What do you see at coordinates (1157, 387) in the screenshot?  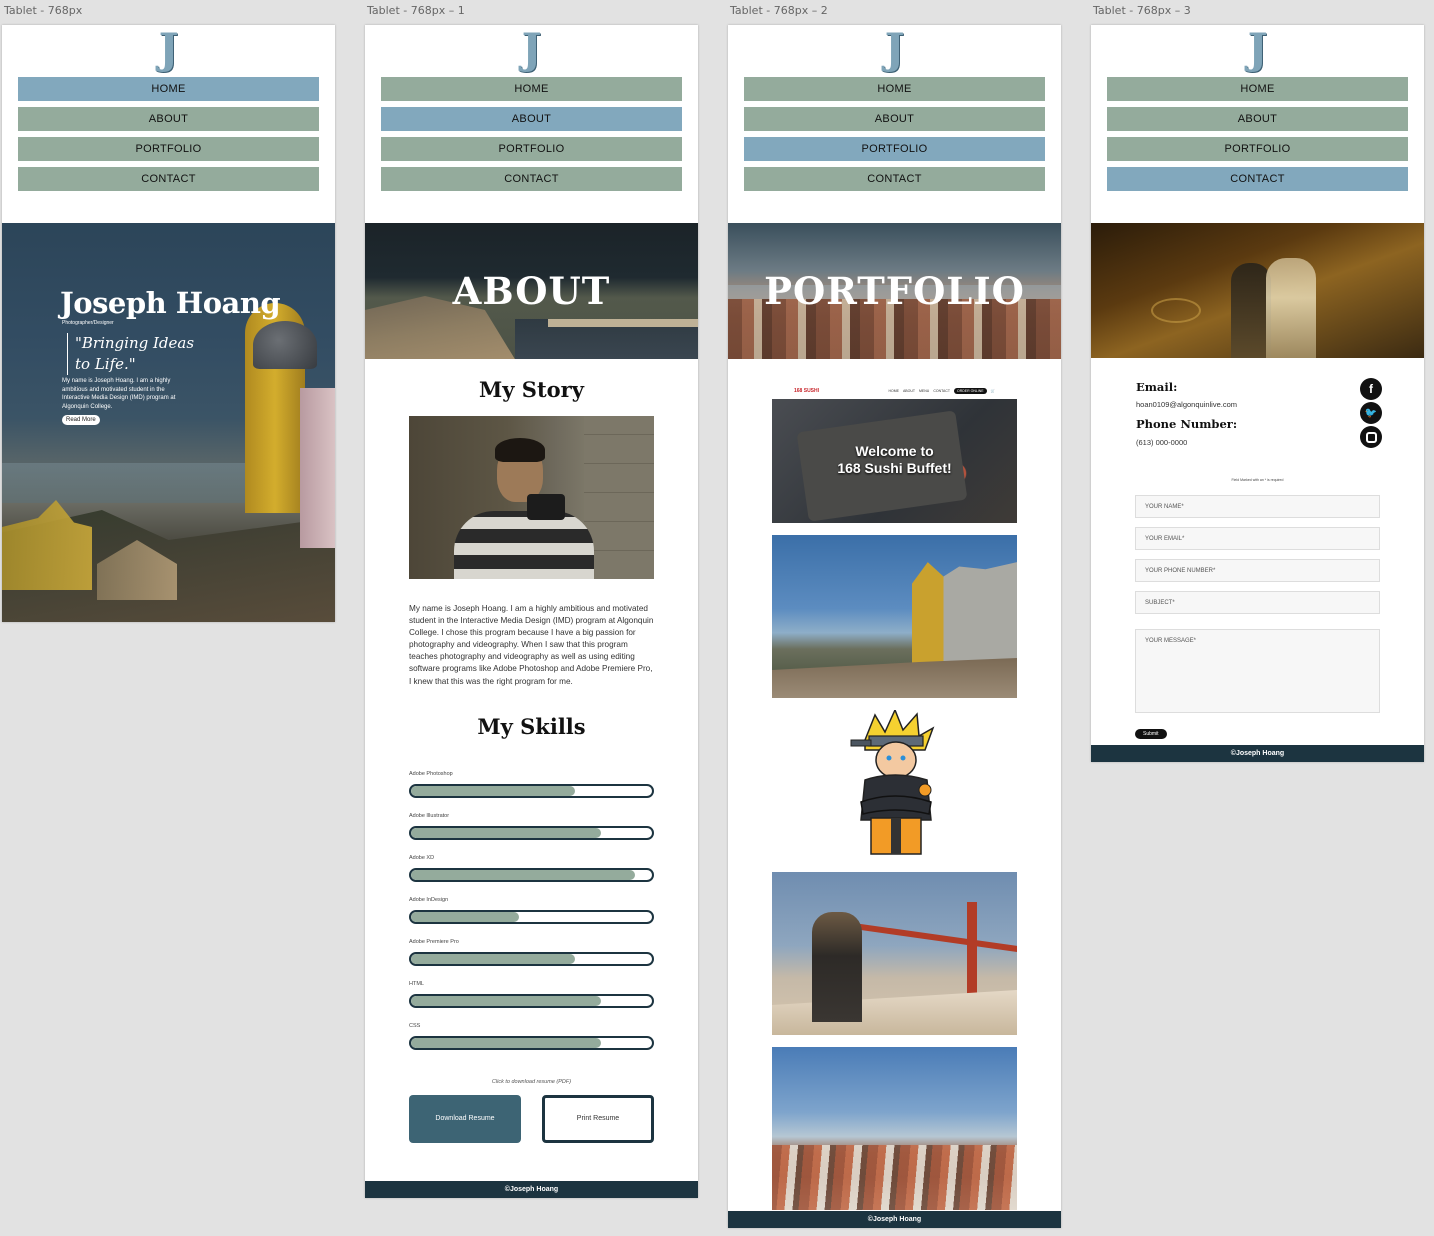 I see `email-label: Email:` at bounding box center [1157, 387].